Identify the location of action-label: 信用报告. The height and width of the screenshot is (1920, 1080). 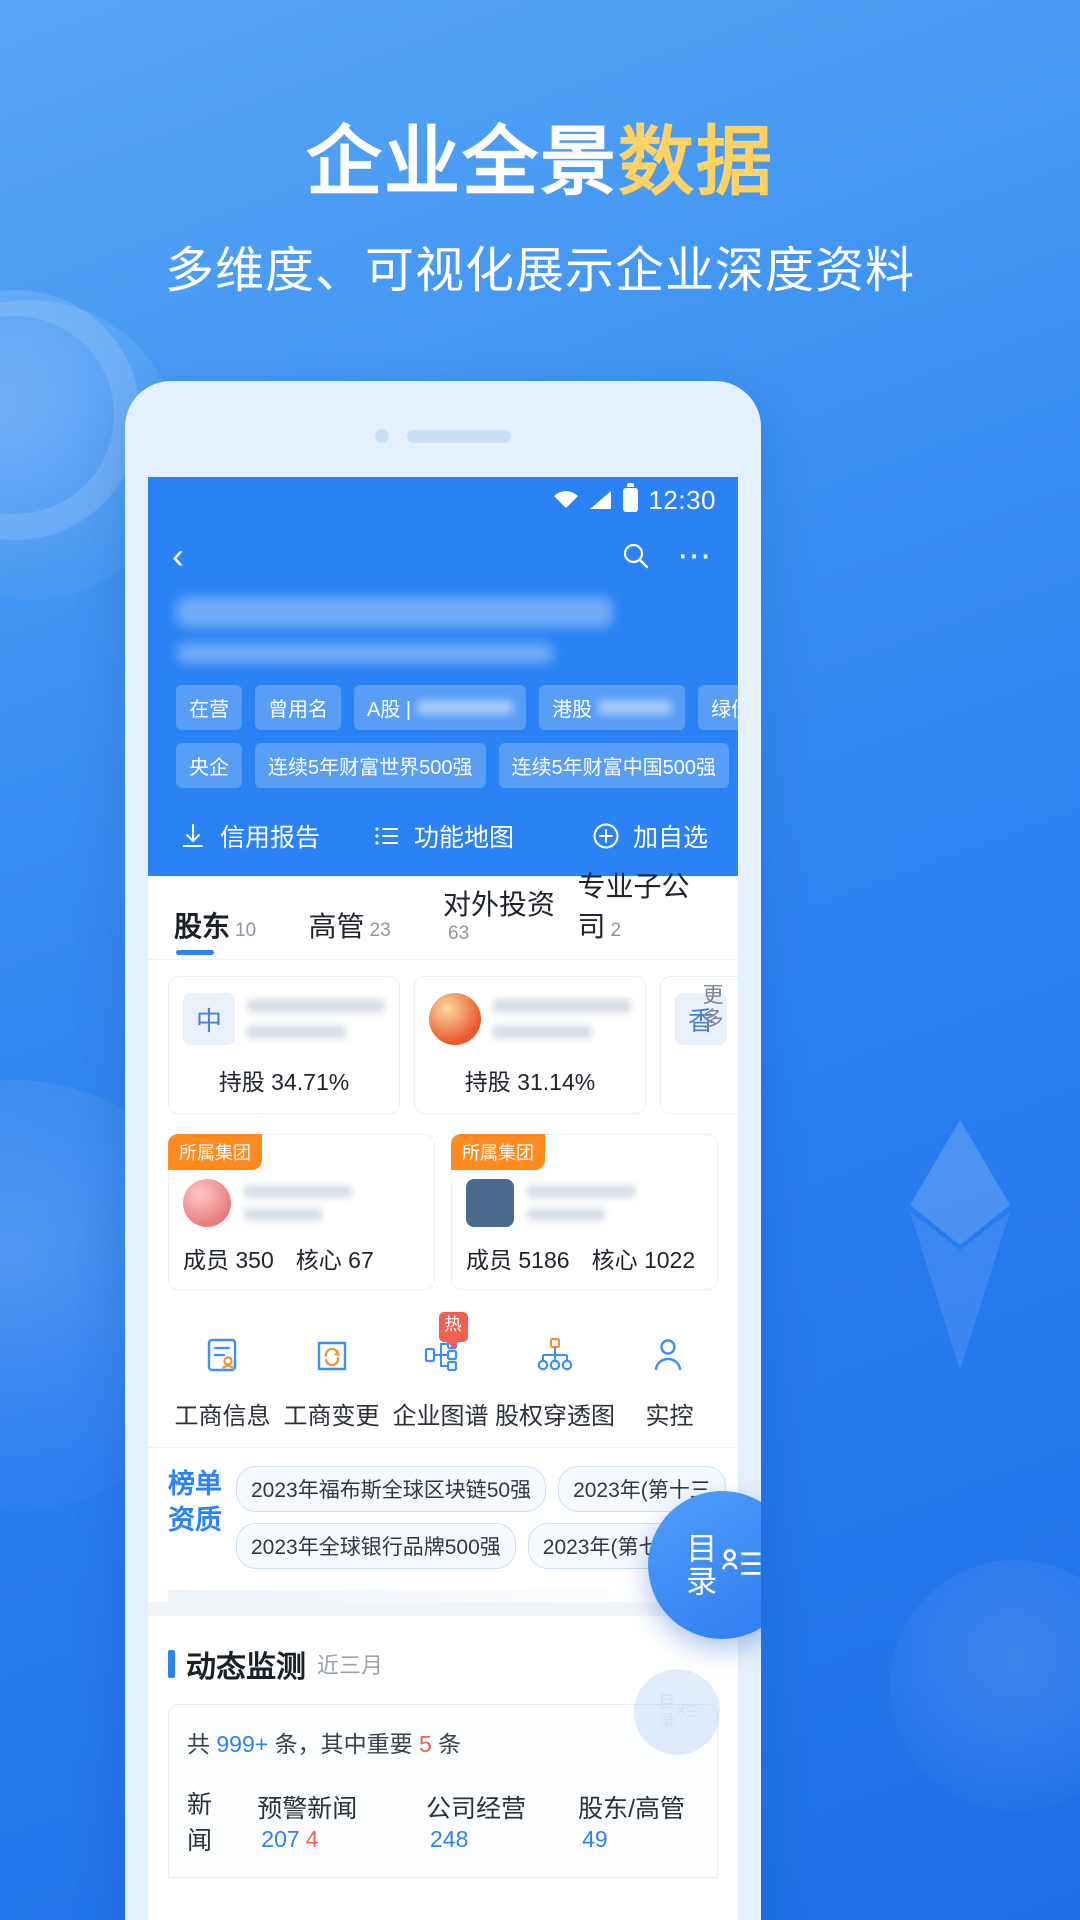
(270, 838).